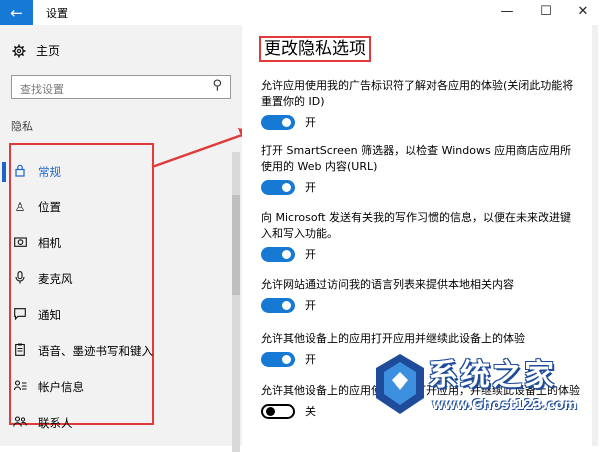 This screenshot has width=600, height=452. What do you see at coordinates (278, 122) in the screenshot?
I see `advertising-id-toggle` at bounding box center [278, 122].